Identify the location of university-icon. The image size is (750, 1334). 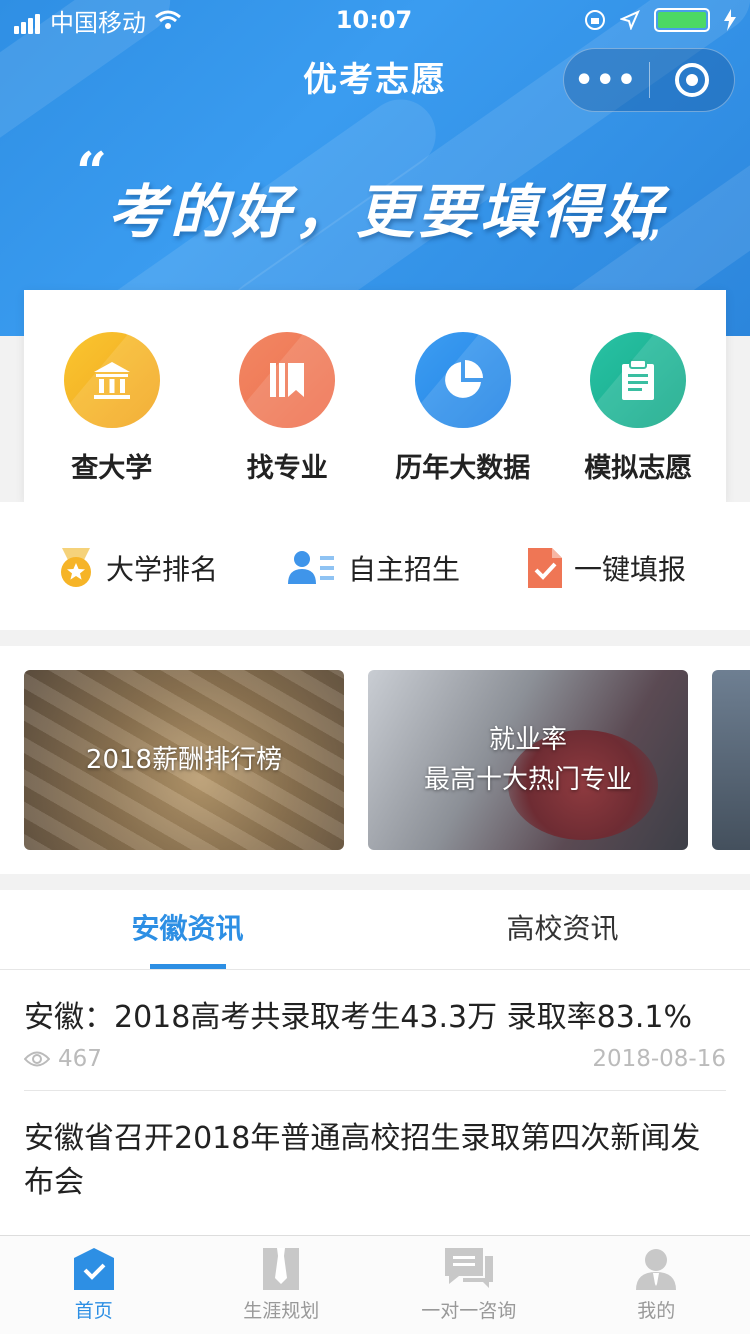
(111, 380).